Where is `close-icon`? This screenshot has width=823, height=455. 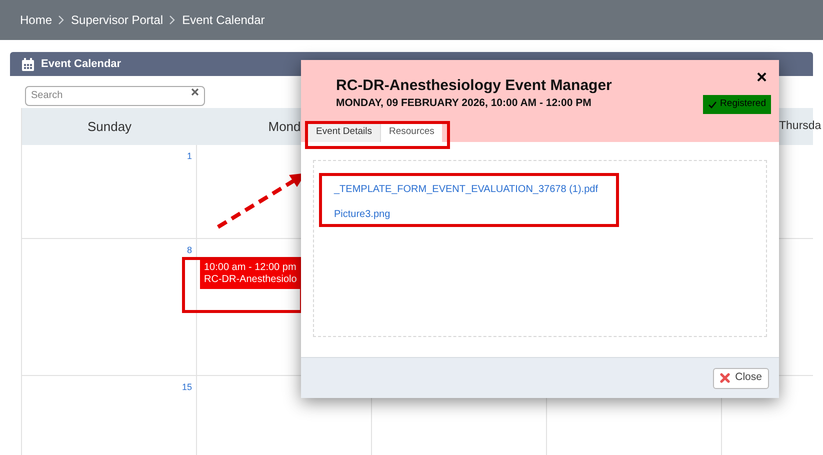 close-icon is located at coordinates (725, 378).